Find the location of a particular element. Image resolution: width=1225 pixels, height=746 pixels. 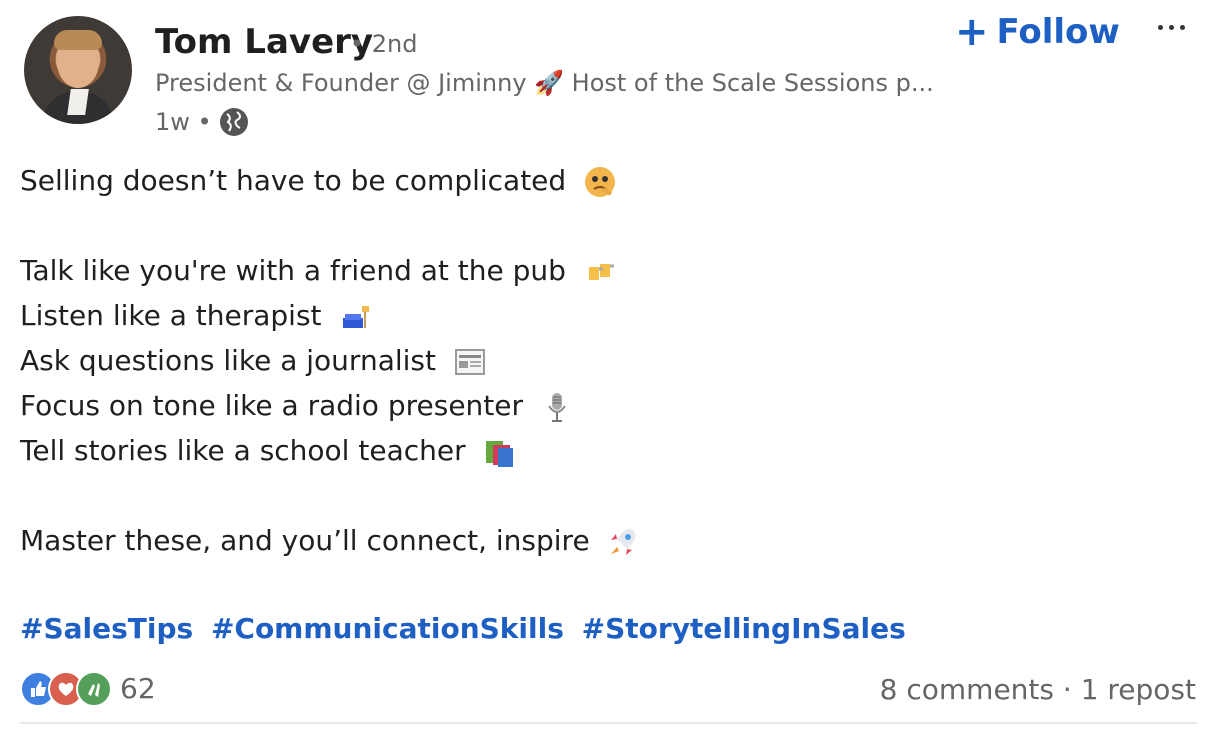

hashtag-link: #SalesTips is located at coordinates (106, 628).